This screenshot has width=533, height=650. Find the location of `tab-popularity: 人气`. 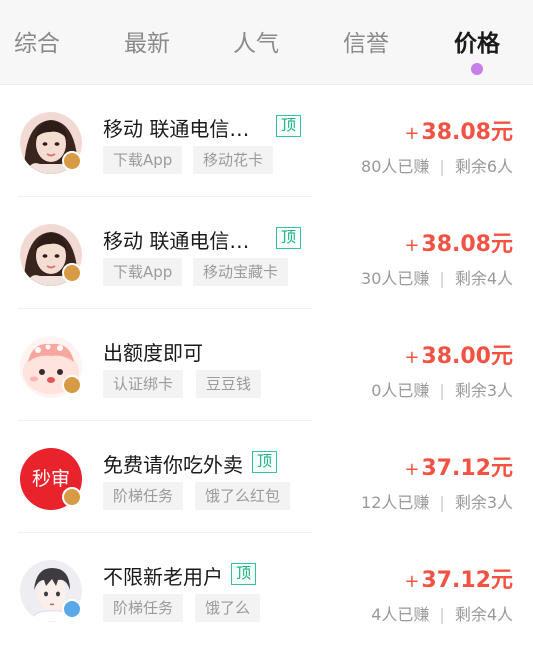

tab-popularity: 人气 is located at coordinates (256, 41).